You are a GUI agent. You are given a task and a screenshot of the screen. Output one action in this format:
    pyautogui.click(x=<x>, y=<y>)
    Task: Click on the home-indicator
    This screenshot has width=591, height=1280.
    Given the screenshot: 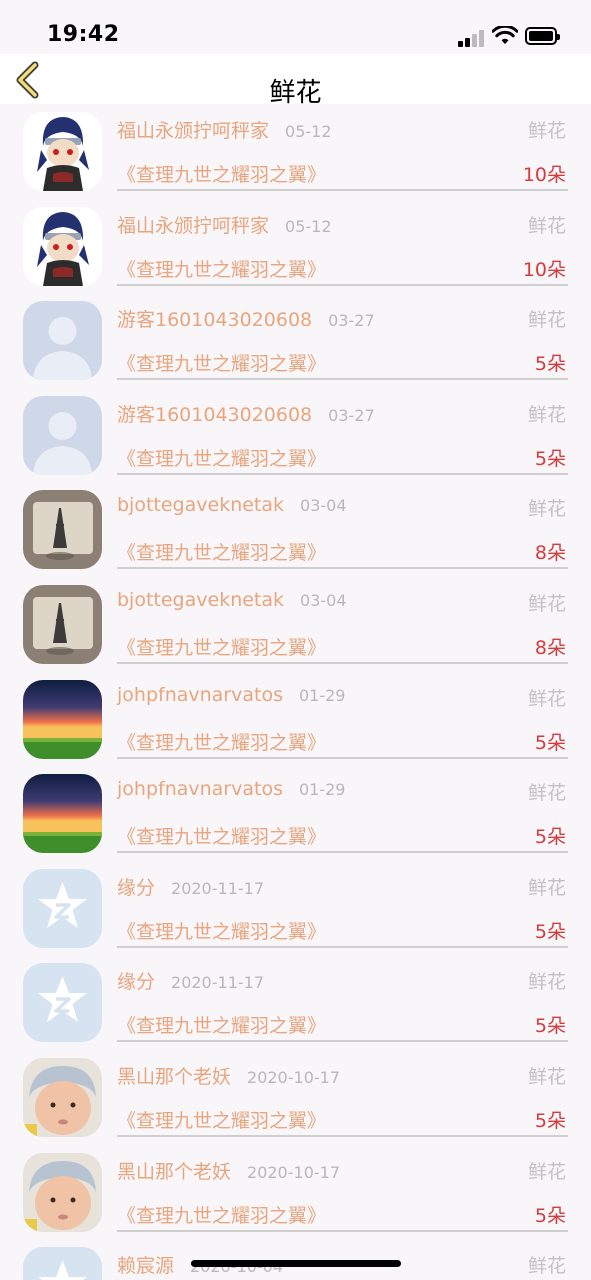 What is the action you would take?
    pyautogui.click(x=296, y=1263)
    